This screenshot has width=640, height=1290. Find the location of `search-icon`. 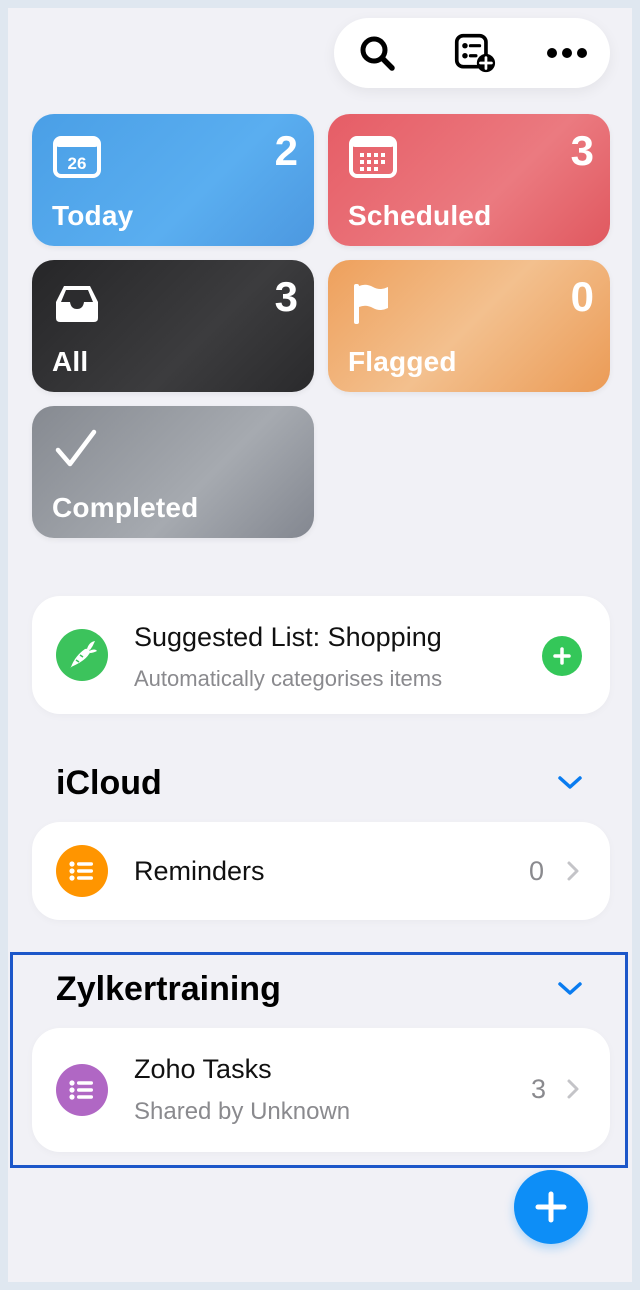

search-icon is located at coordinates (377, 53).